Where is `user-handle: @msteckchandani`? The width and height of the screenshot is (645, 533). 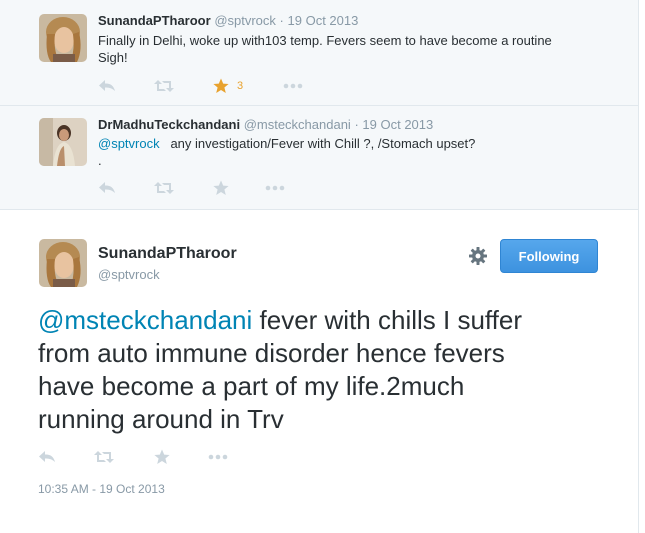
user-handle: @msteckchandani is located at coordinates (297, 124).